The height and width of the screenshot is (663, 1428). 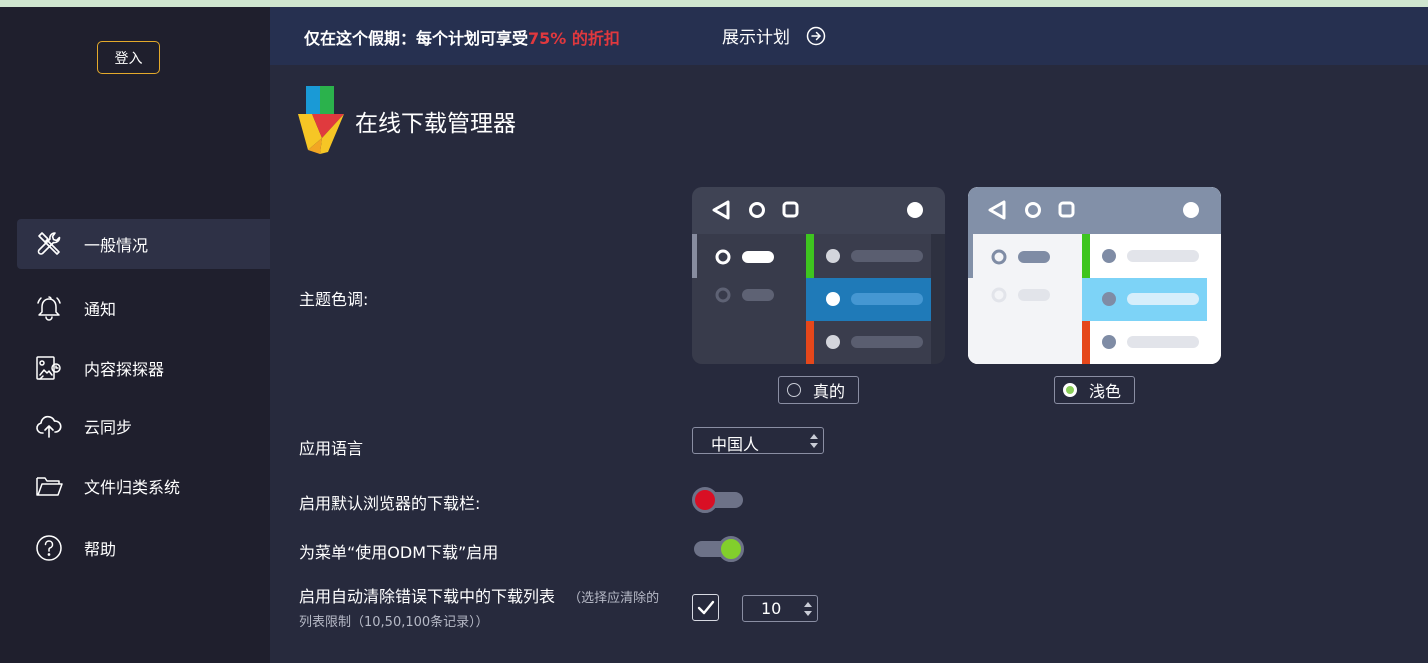 What do you see at coordinates (758, 440) in the screenshot?
I see `language-select: 中国人` at bounding box center [758, 440].